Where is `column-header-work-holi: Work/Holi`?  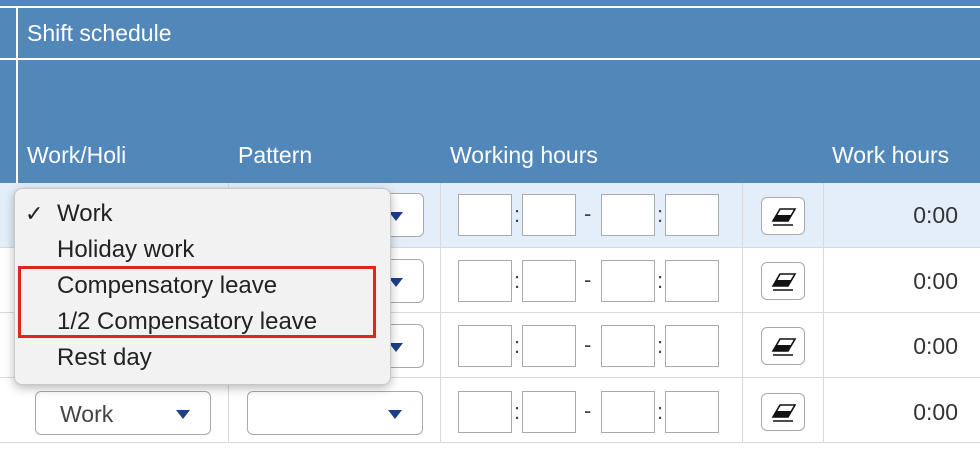 column-header-work-holi: Work/Holi is located at coordinates (77, 155).